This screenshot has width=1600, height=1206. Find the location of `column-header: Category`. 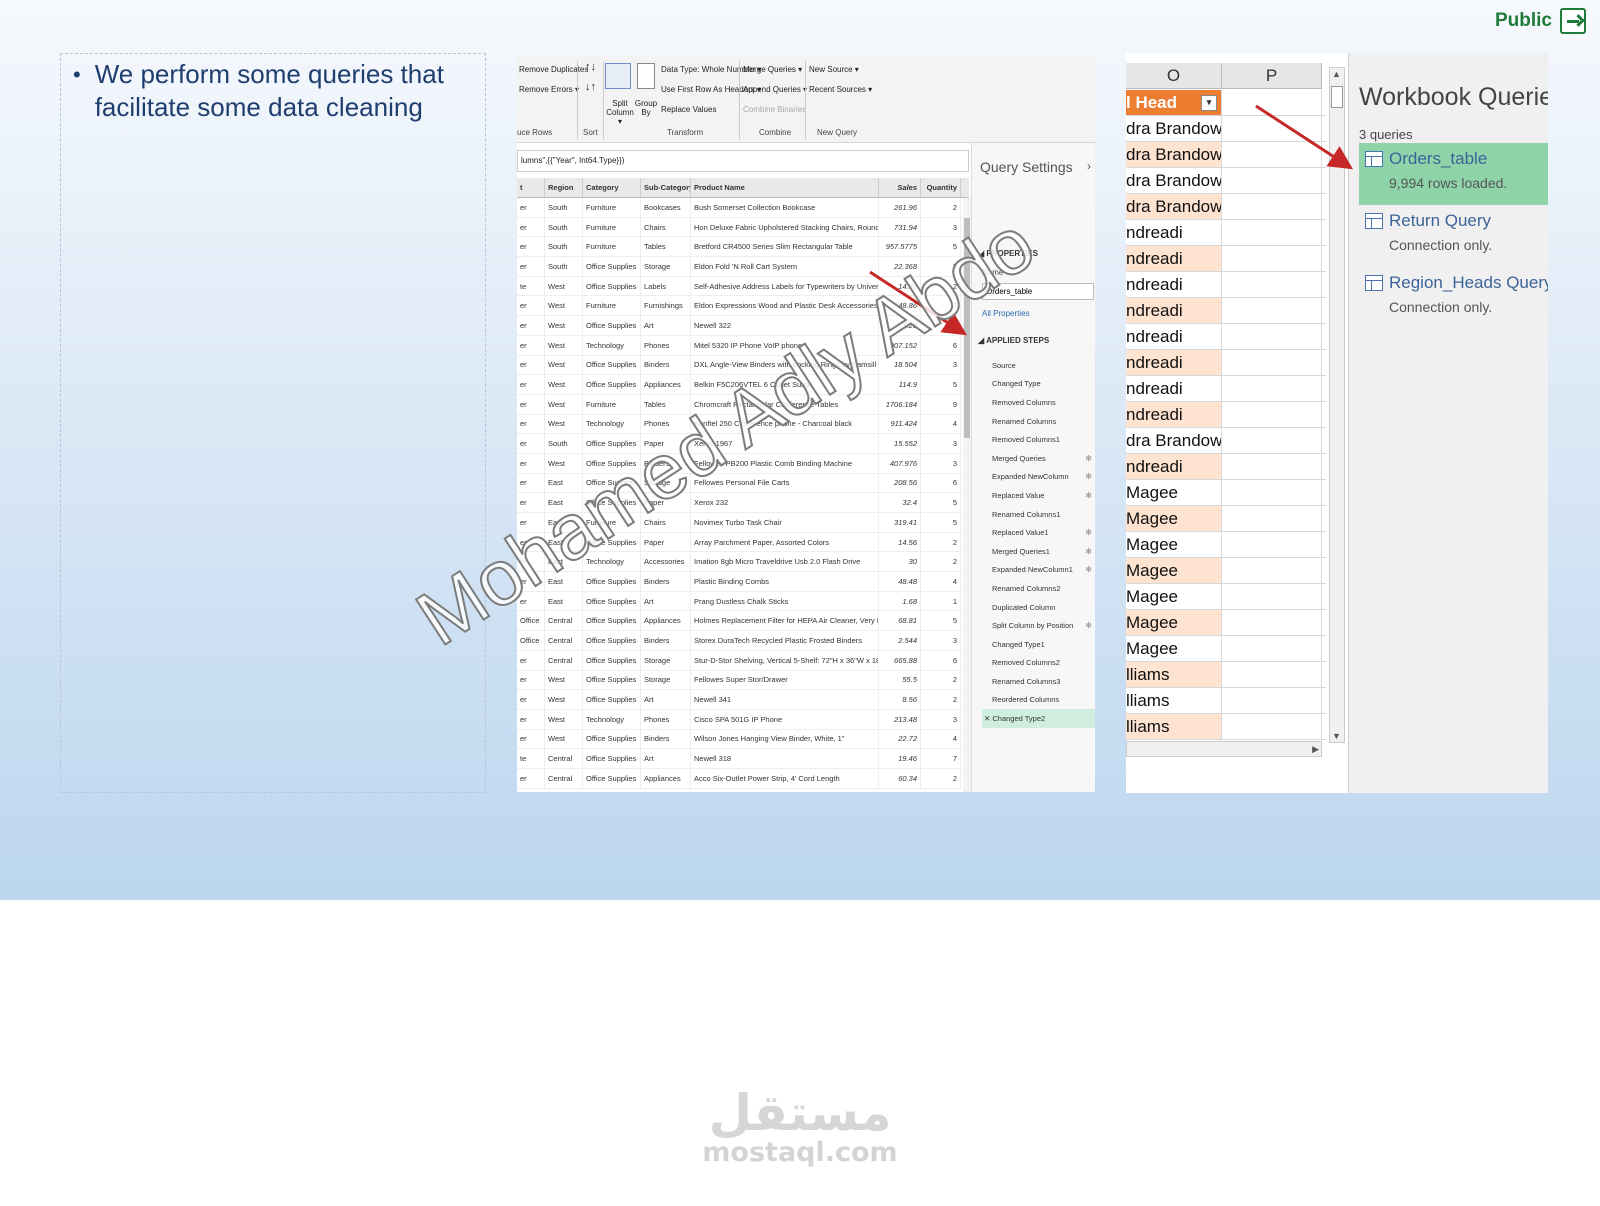

column-header: Category is located at coordinates (612, 187).